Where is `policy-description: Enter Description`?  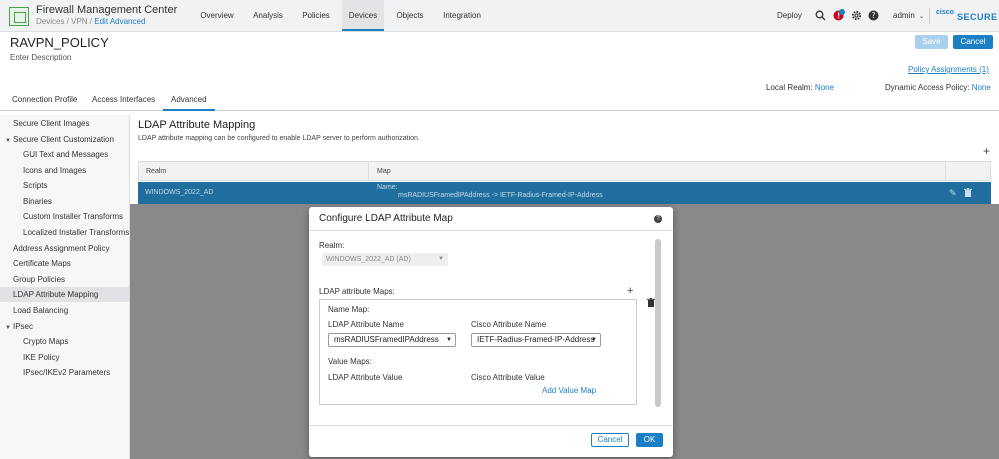 policy-description: Enter Description is located at coordinates (40, 57).